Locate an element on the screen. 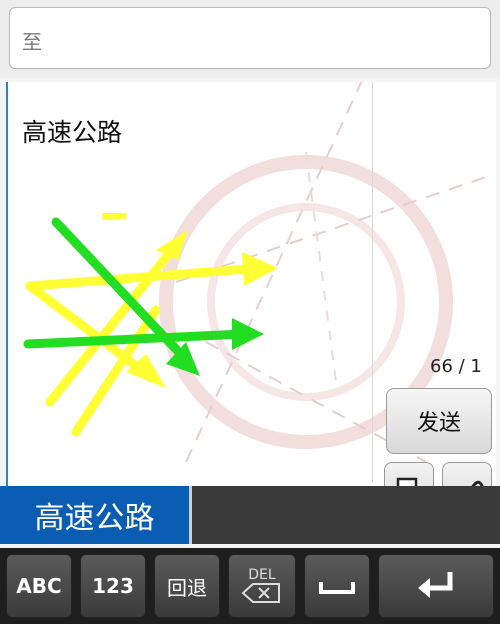 Image resolution: width=500 pixels, height=624 pixels. recipient-bar: 至 is located at coordinates (250, 39).